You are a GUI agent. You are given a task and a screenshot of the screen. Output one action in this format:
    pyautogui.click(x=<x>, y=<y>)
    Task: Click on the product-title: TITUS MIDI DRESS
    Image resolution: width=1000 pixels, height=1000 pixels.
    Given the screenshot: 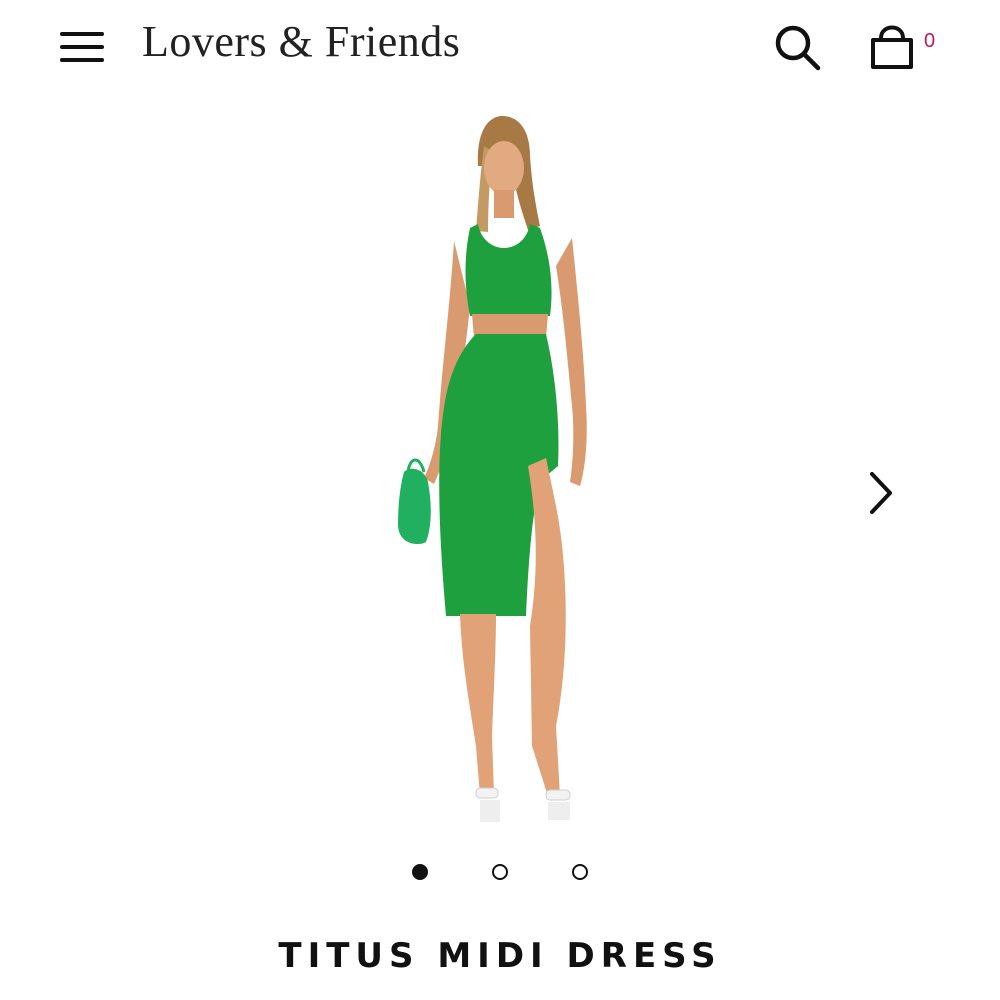 What is the action you would take?
    pyautogui.click(x=500, y=956)
    